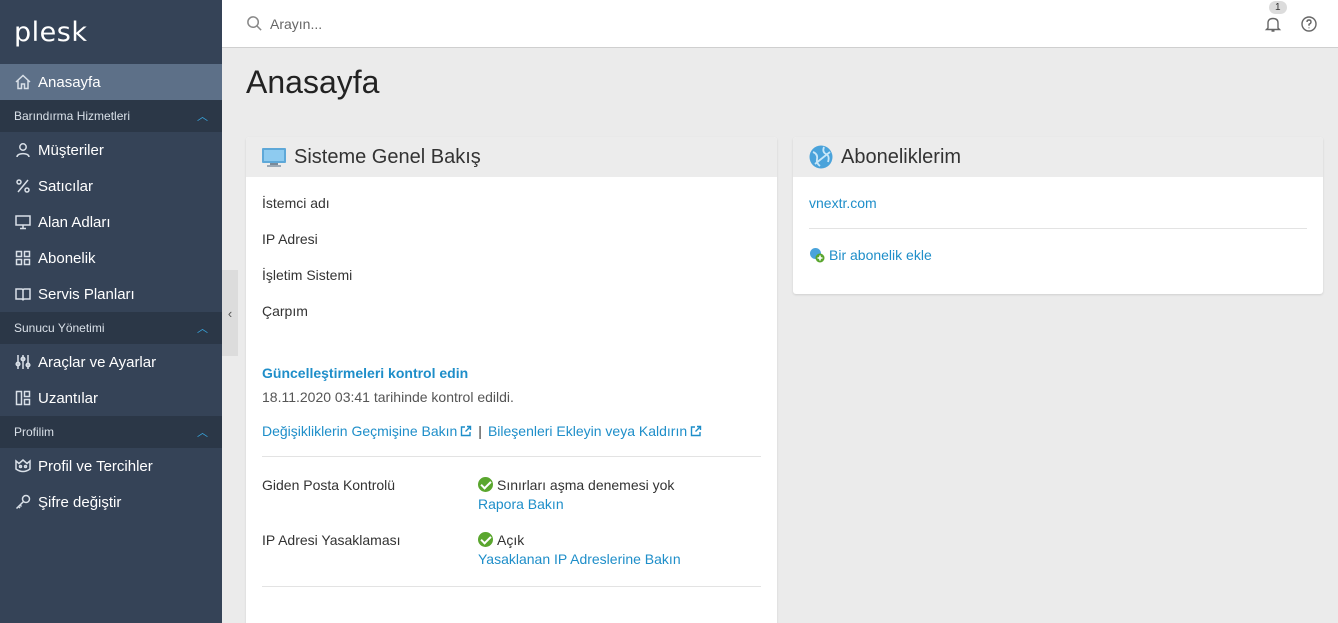 Image resolution: width=1338 pixels, height=623 pixels. What do you see at coordinates (74, 222) in the screenshot?
I see `sidebar-item-label: Alan Adları` at bounding box center [74, 222].